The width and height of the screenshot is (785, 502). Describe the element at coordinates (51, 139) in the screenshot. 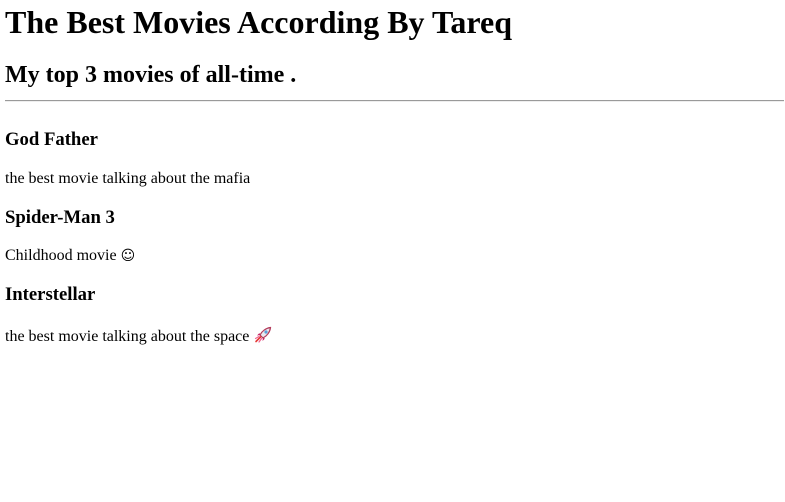

I see `movie-title-godfather: God Father` at that location.